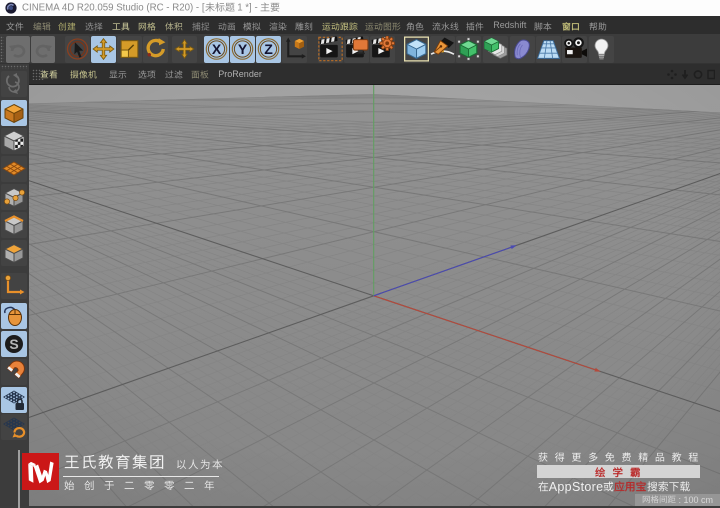 The image size is (720, 508). I want to click on svg-text: X, so click(217, 49).